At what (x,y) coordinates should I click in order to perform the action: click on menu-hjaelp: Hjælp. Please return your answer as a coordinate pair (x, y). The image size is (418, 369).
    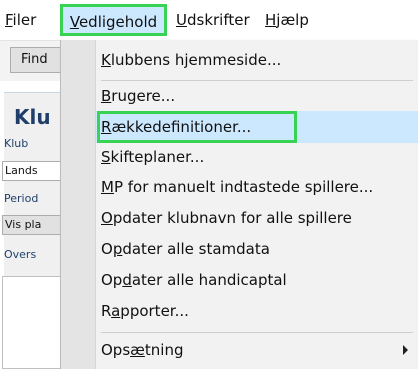
    Looking at the image, I should click on (287, 20).